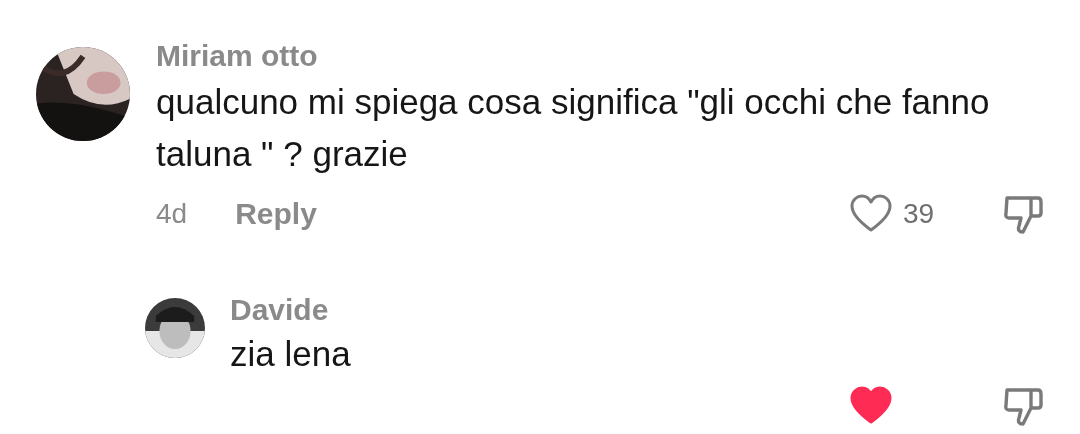 This screenshot has width=1080, height=434. Describe the element at coordinates (237, 56) in the screenshot. I see `username: Miriam otto` at that location.